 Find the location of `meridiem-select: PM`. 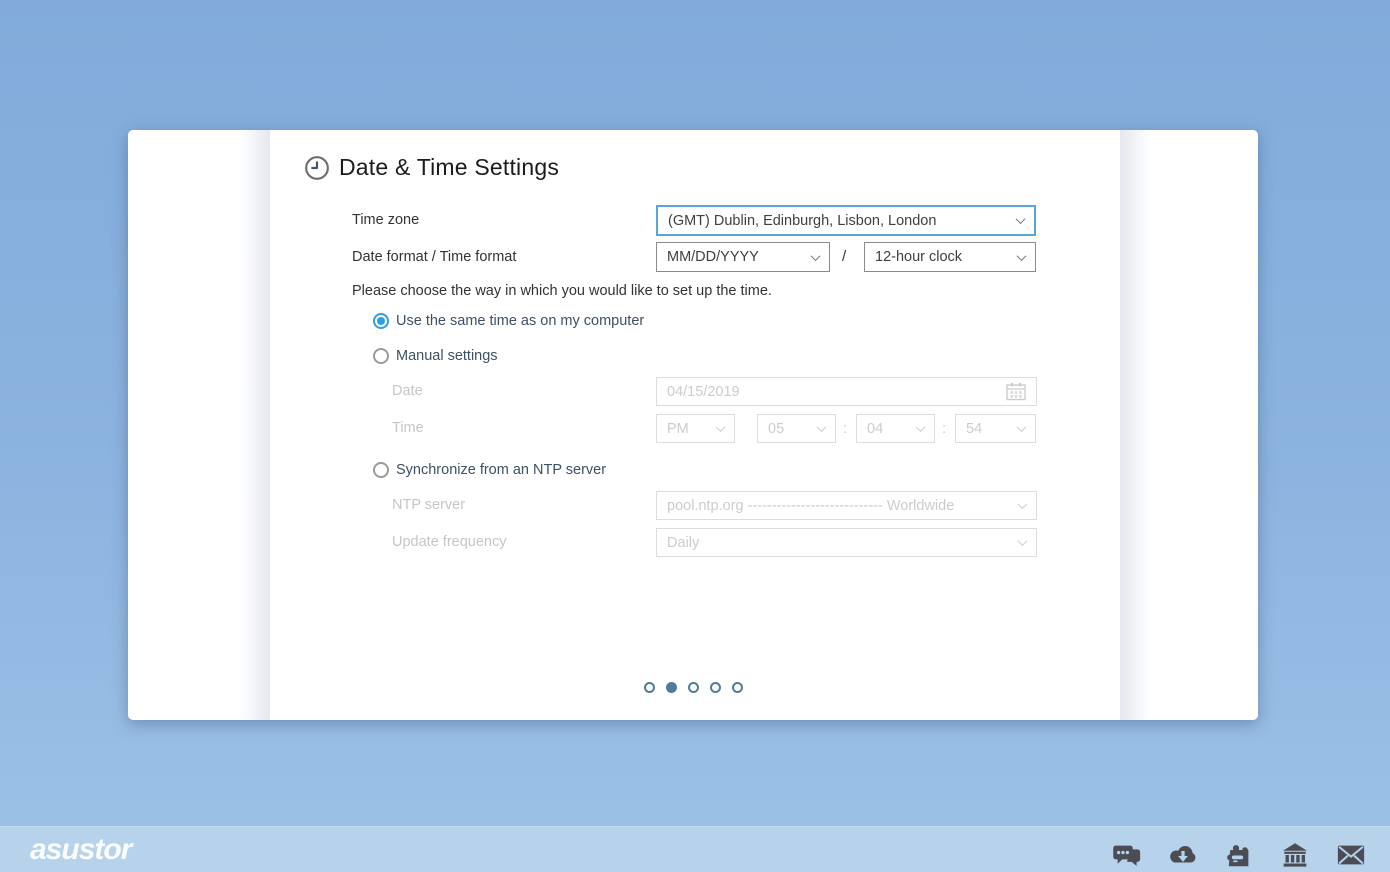

meridiem-select: PM is located at coordinates (695, 428).